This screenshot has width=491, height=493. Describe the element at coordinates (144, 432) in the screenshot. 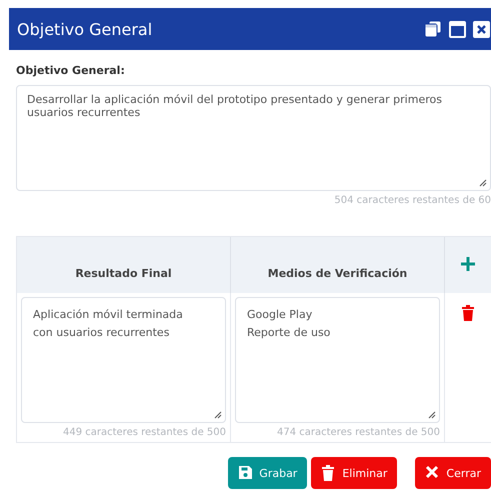

I see `character-counter: 449 caracteres restantes de 500` at that location.